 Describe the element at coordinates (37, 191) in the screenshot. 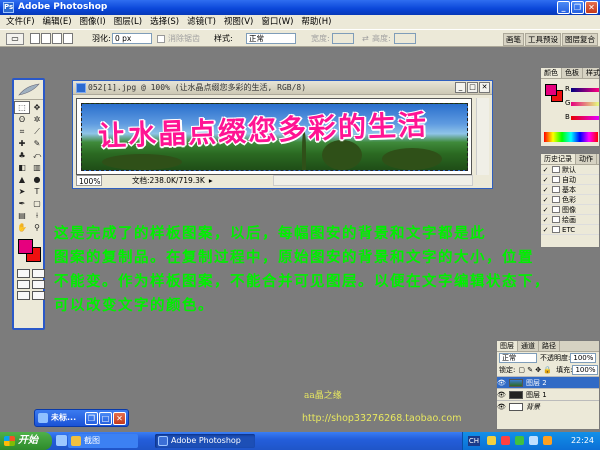

I see `type-tool-icon: T` at that location.